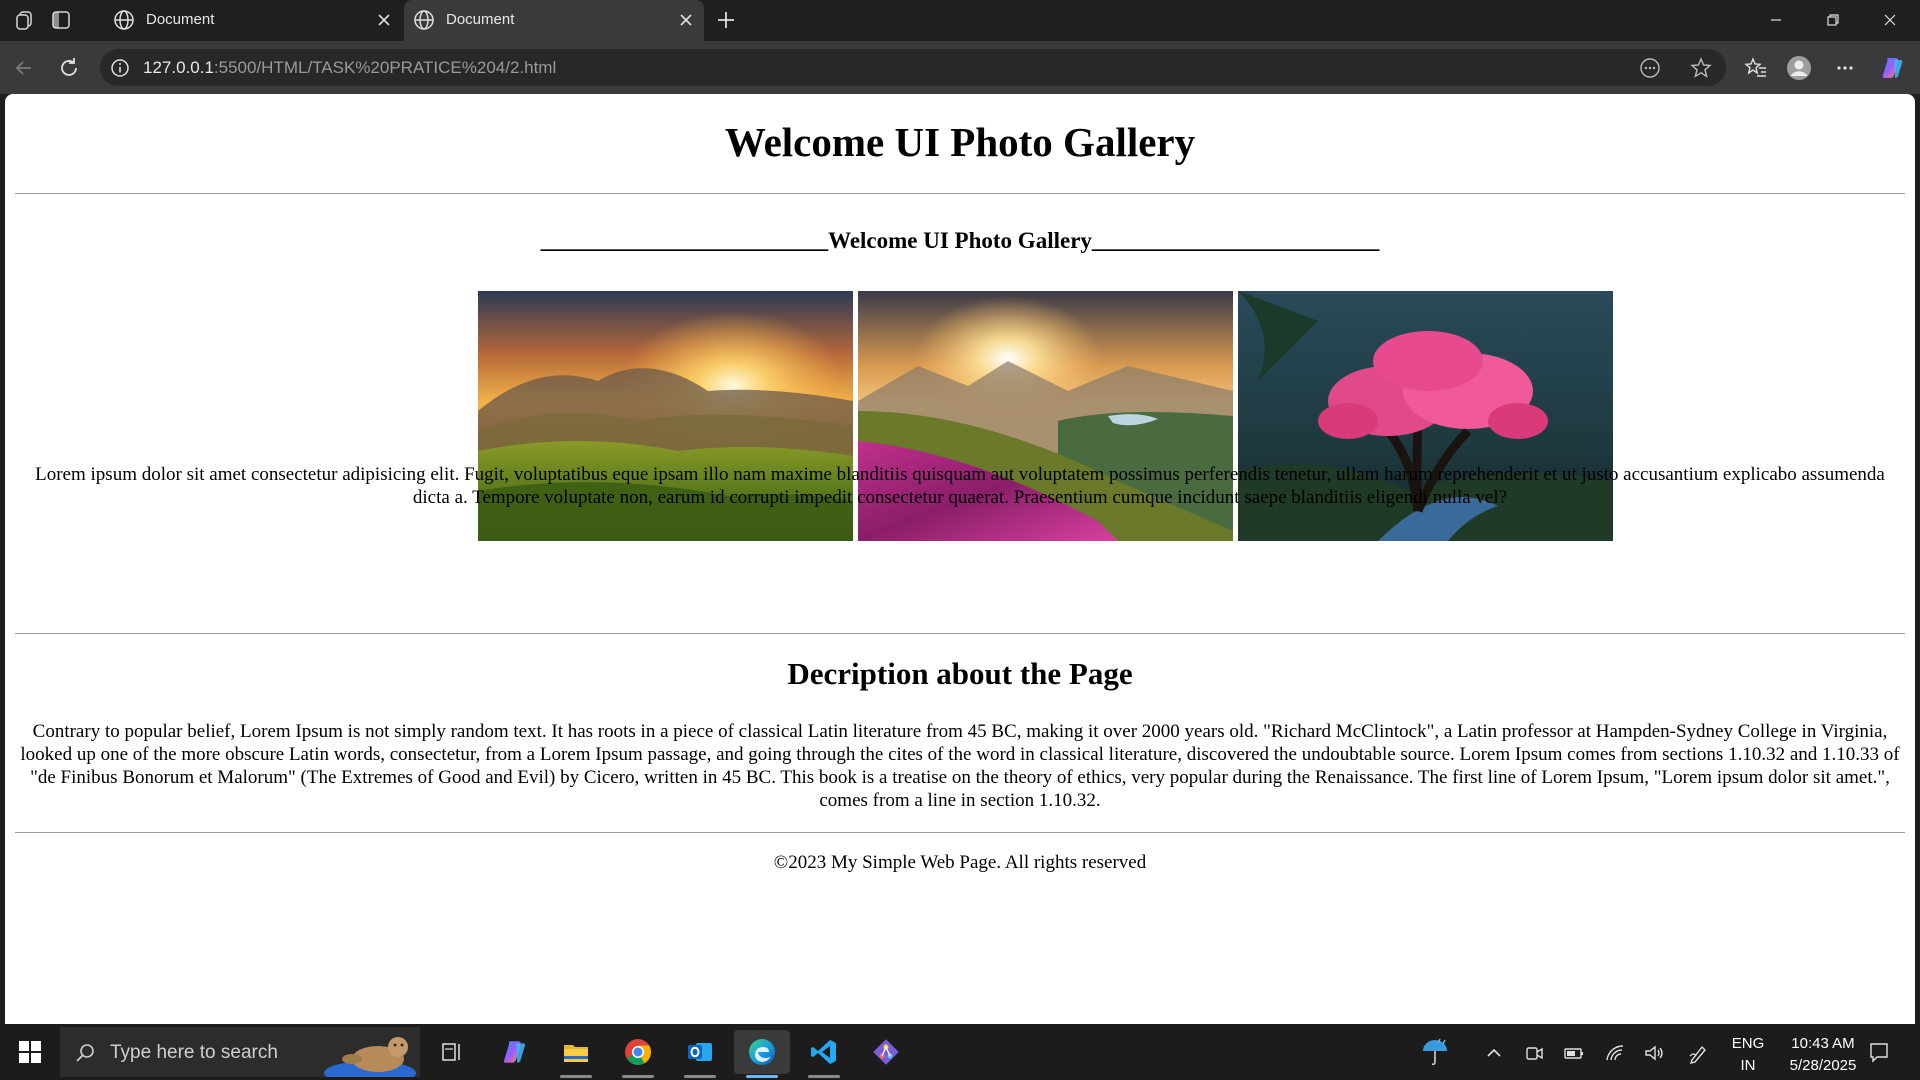 The height and width of the screenshot is (1080, 1920). I want to click on edge-button, so click(762, 1054).